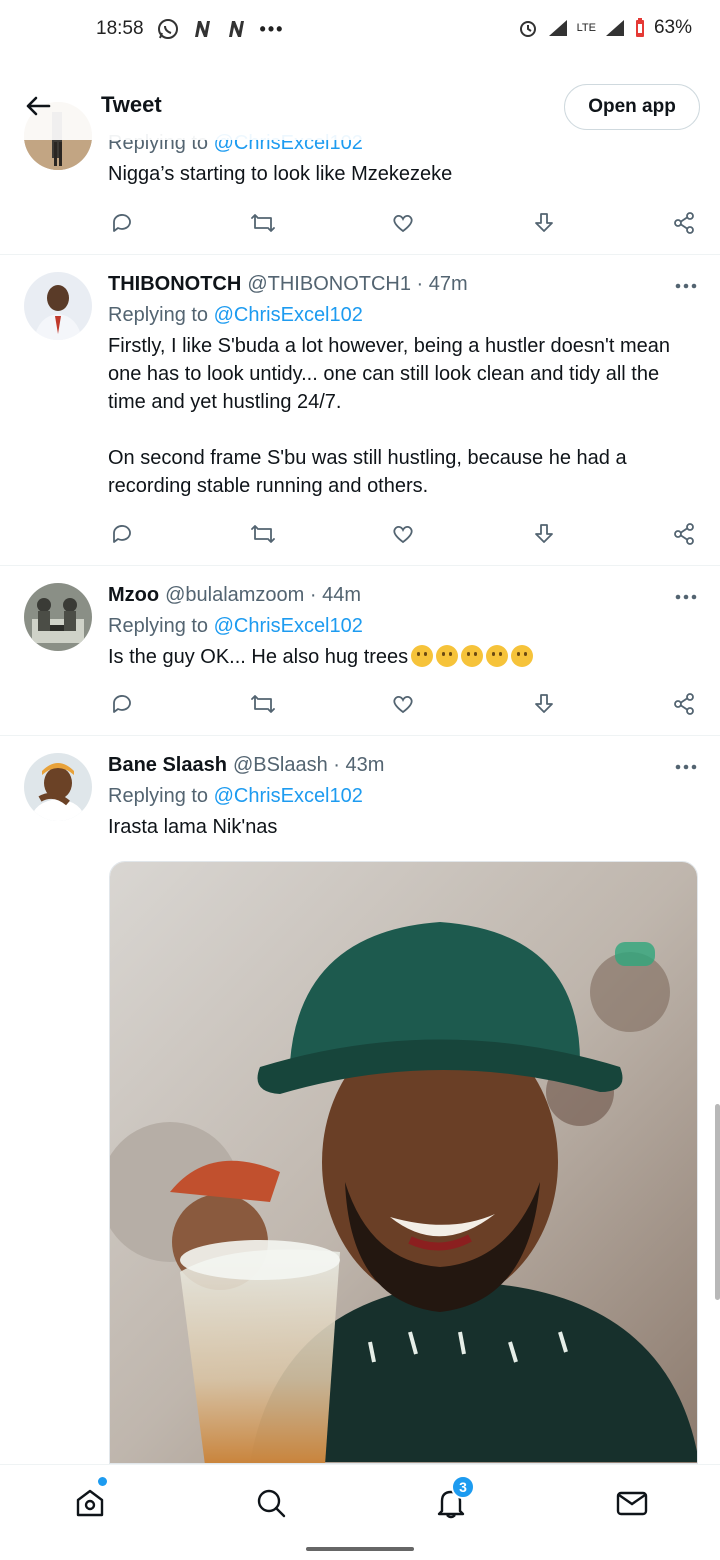 Image resolution: width=720 pixels, height=1560 pixels. I want to click on top-bar: Tweet Open app, so click(360, 106).